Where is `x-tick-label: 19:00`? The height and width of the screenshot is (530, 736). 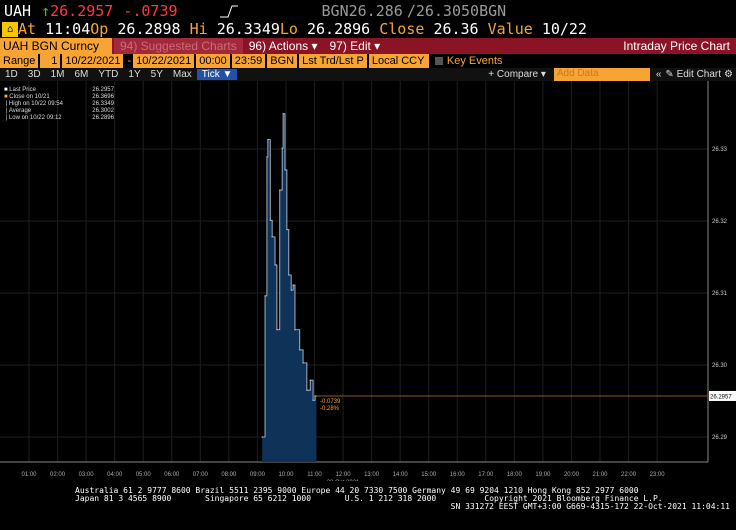
x-tick-label: 19:00 is located at coordinates (543, 475).